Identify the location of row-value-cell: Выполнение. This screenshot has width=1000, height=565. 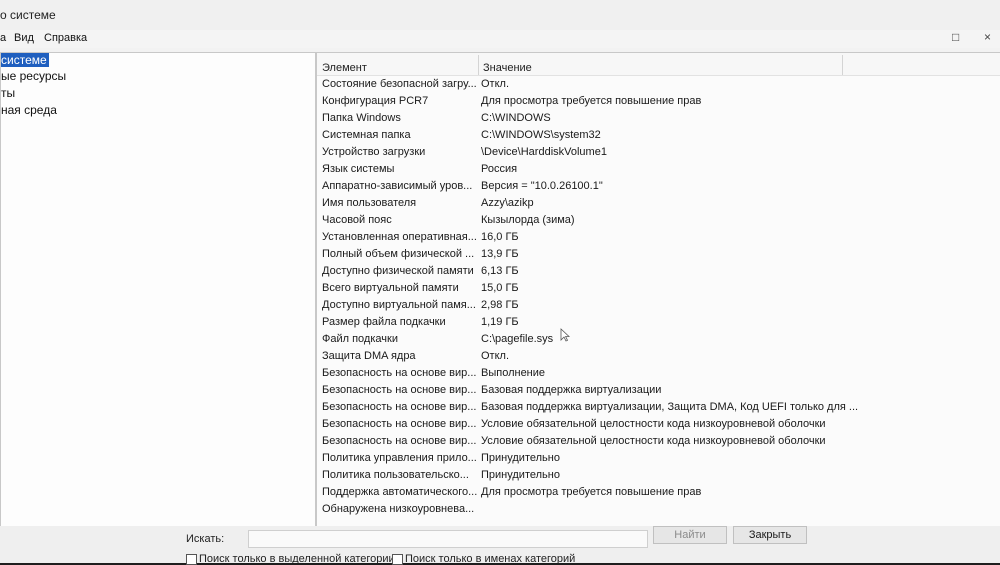
(513, 373).